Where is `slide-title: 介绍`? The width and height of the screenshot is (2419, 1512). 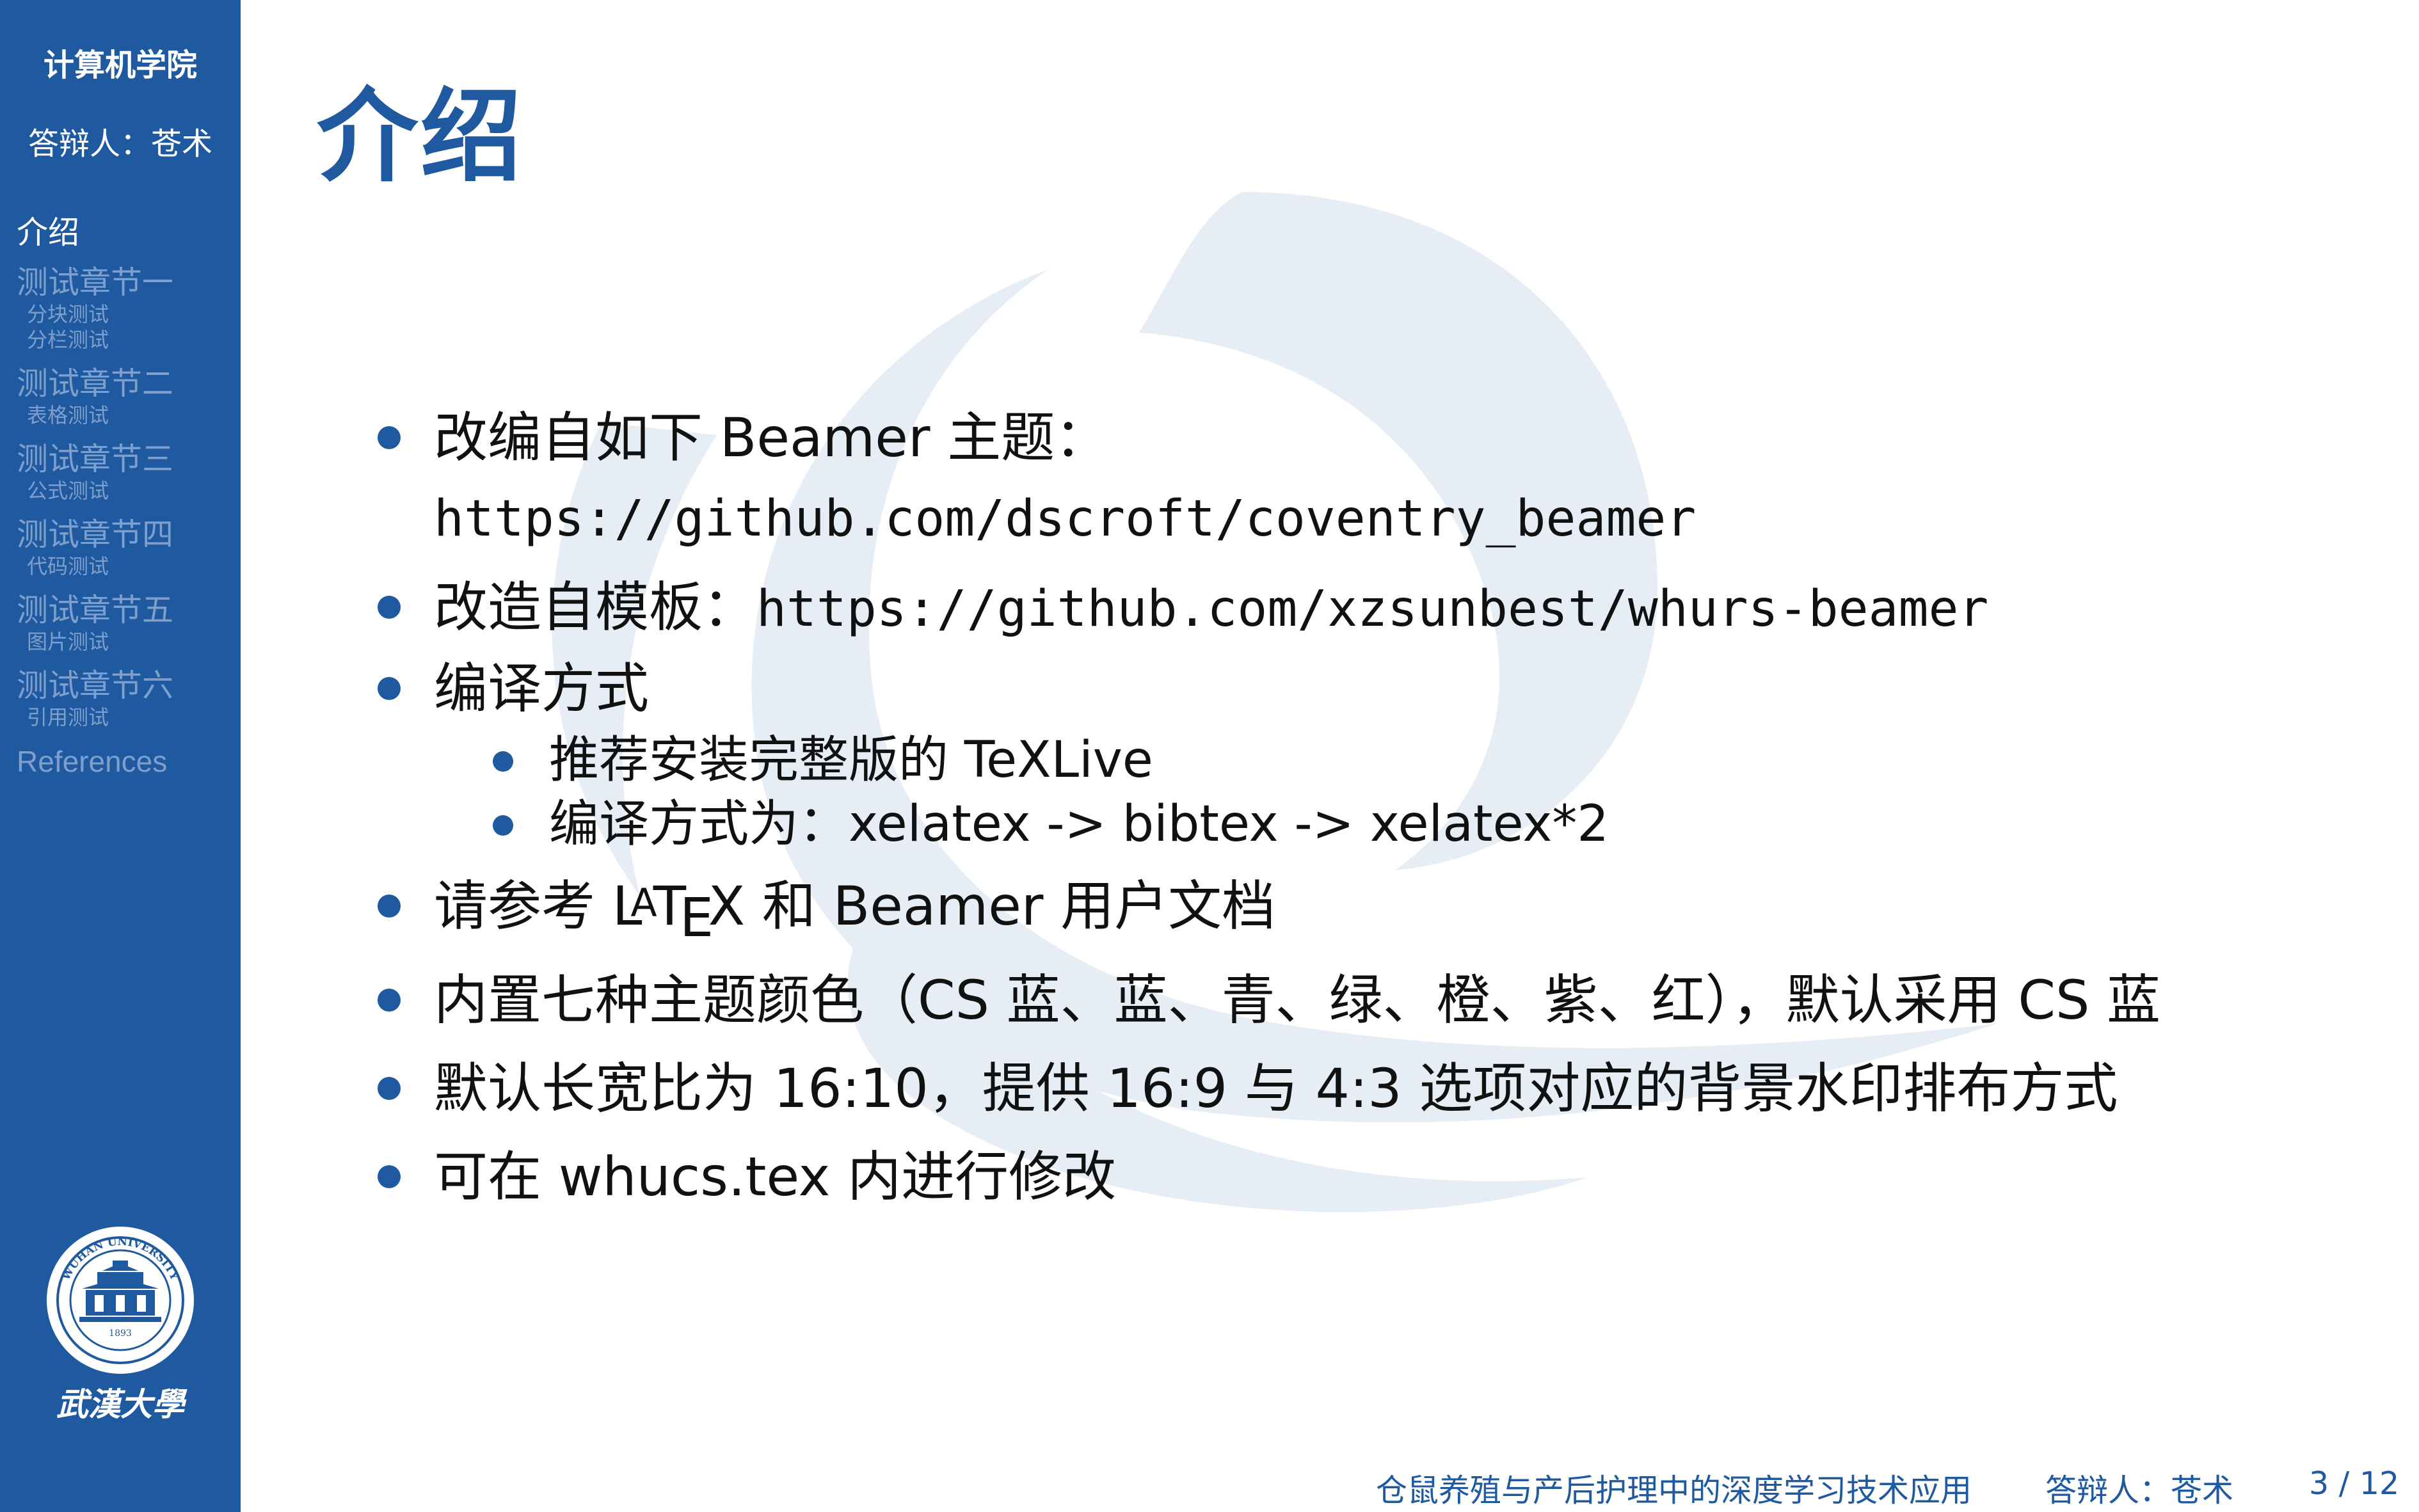 slide-title: 介绍 is located at coordinates (420, 137).